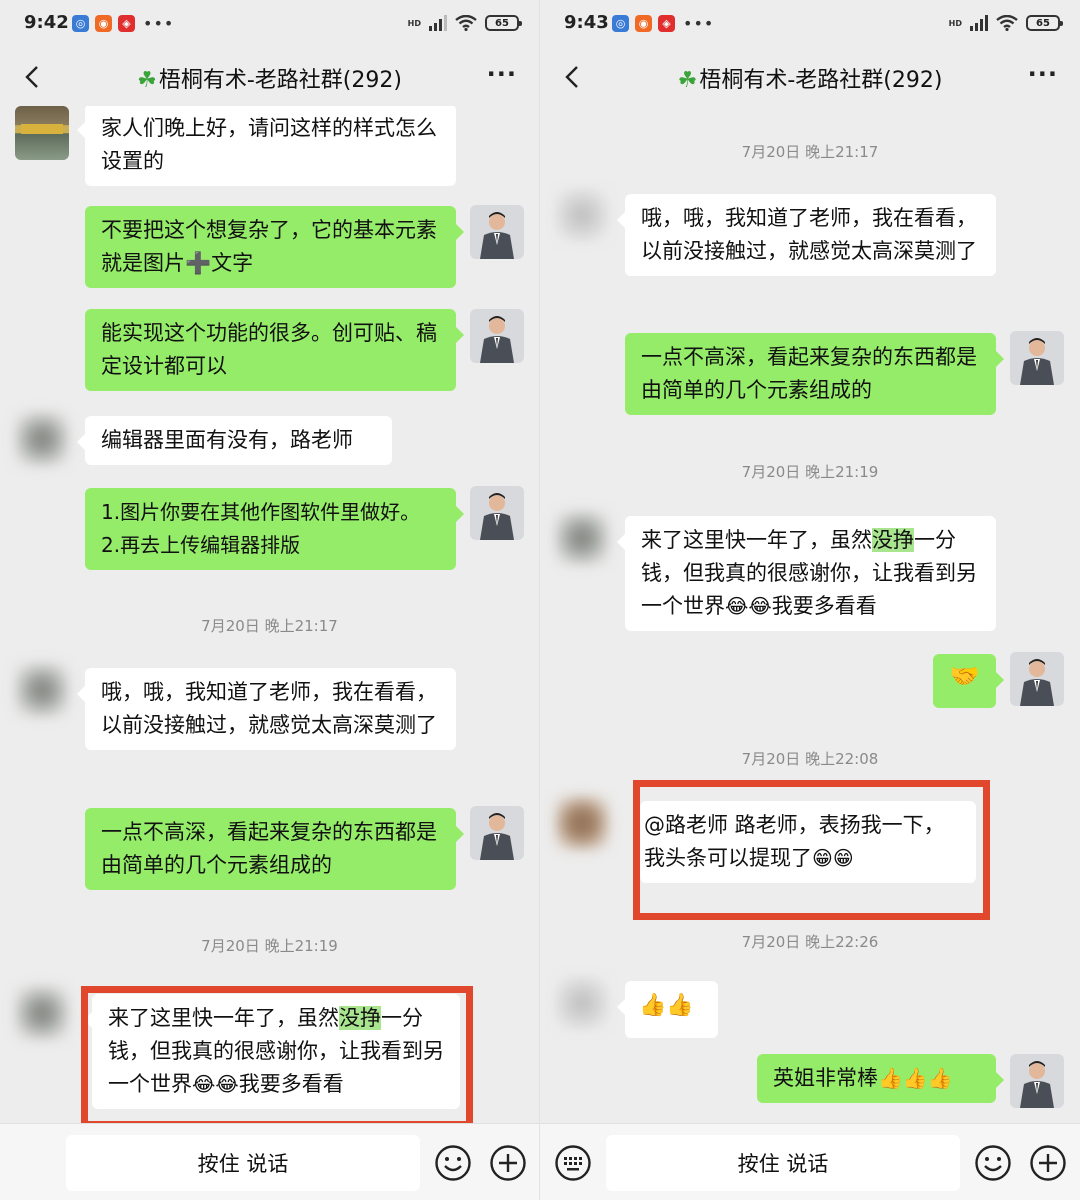 The width and height of the screenshot is (1080, 1200). I want to click on status-time: 9:43, so click(586, 22).